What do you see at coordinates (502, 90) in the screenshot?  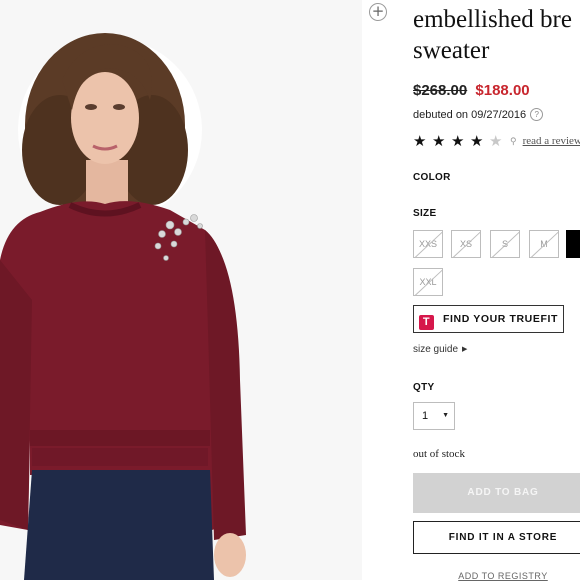 I see `sale-price: $188.00` at bounding box center [502, 90].